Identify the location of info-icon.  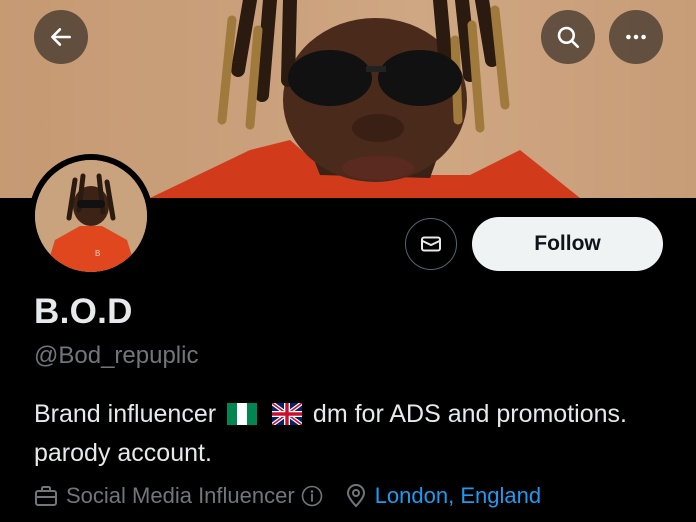
(312, 496).